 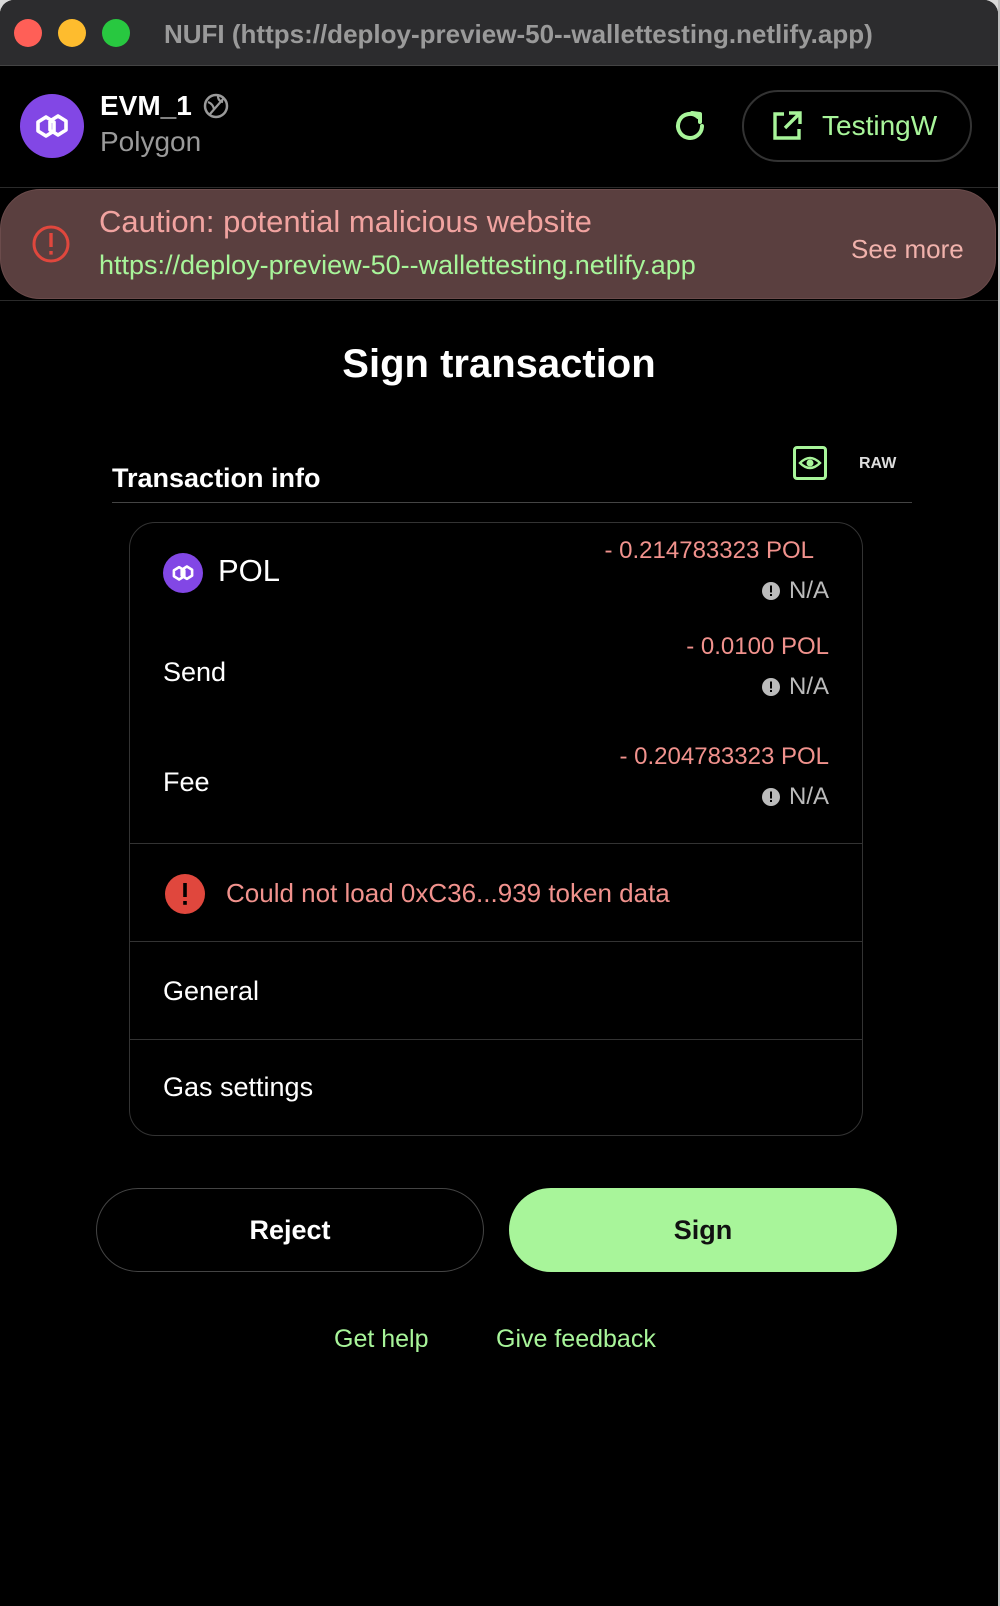 I want to click on external-link-icon, so click(x=787, y=125).